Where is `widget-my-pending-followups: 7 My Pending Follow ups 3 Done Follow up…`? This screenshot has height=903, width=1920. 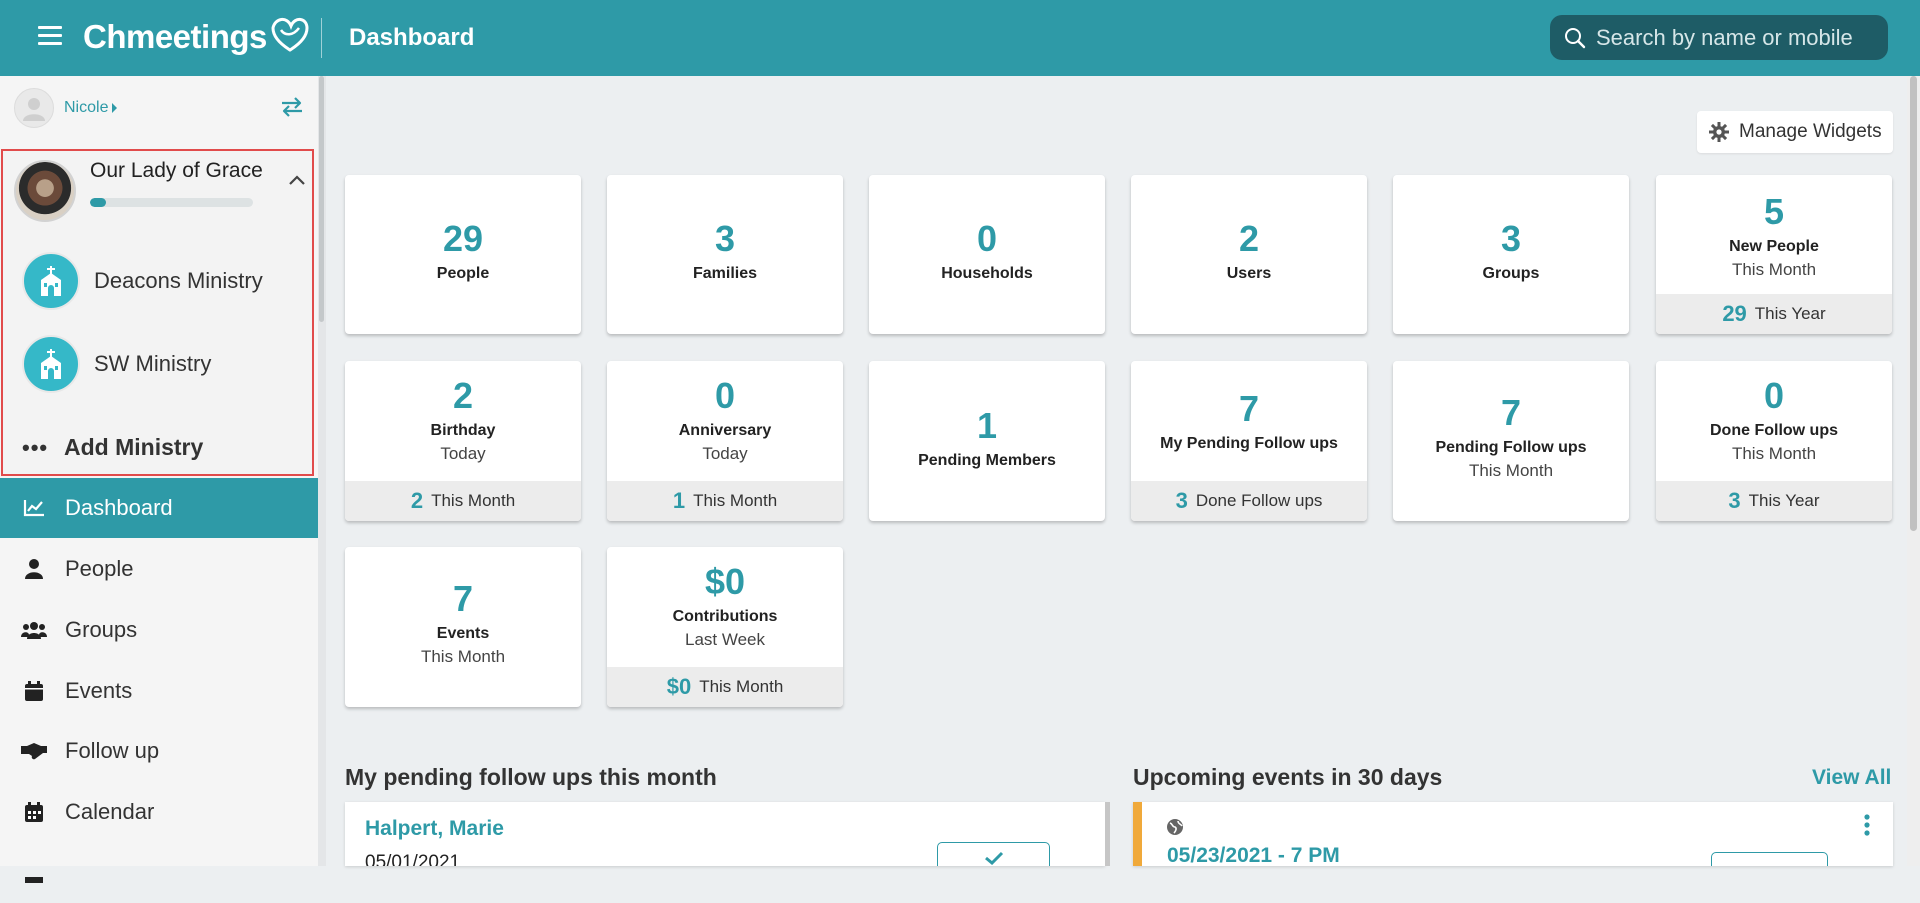 widget-my-pending-followups: 7 My Pending Follow ups 3 Done Follow up… is located at coordinates (1249, 441).